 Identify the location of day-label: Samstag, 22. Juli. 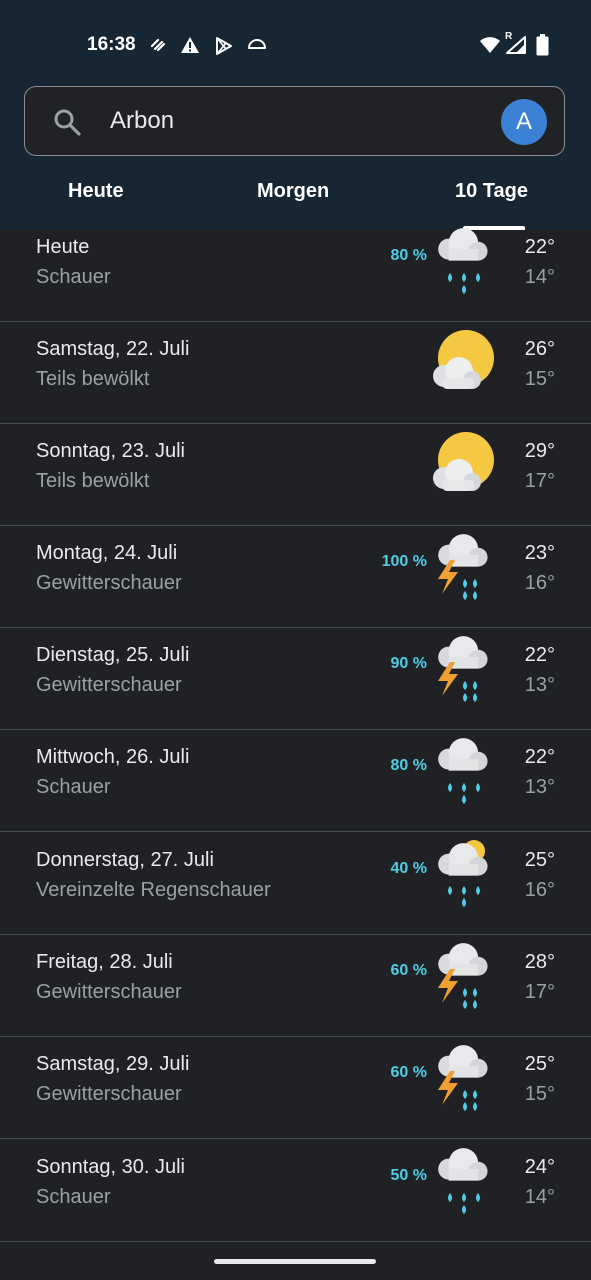
(113, 349).